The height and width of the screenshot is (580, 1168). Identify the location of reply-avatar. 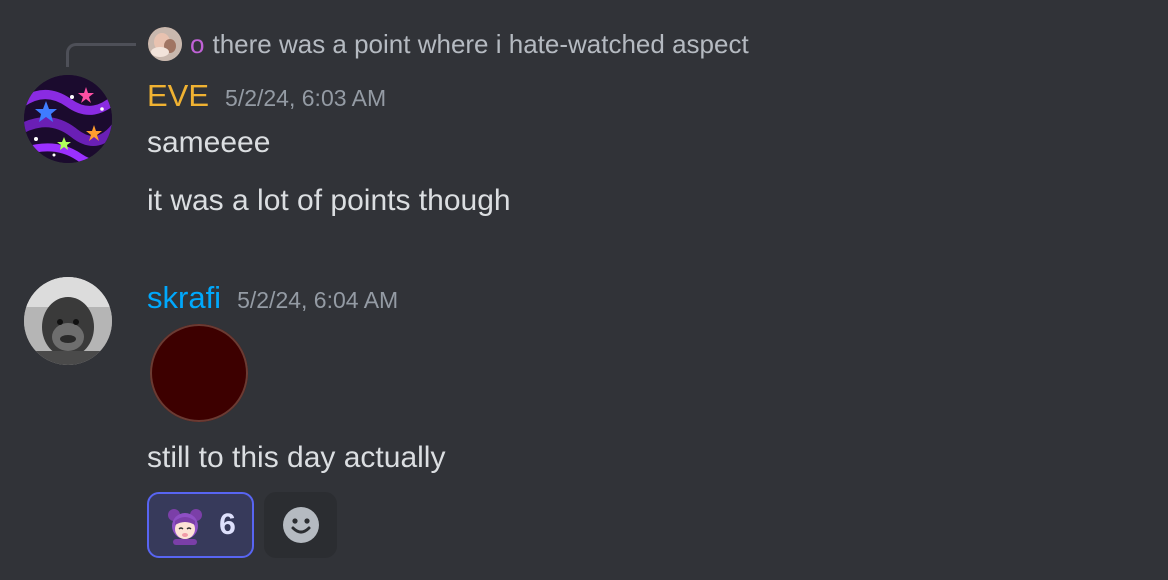
(165, 44).